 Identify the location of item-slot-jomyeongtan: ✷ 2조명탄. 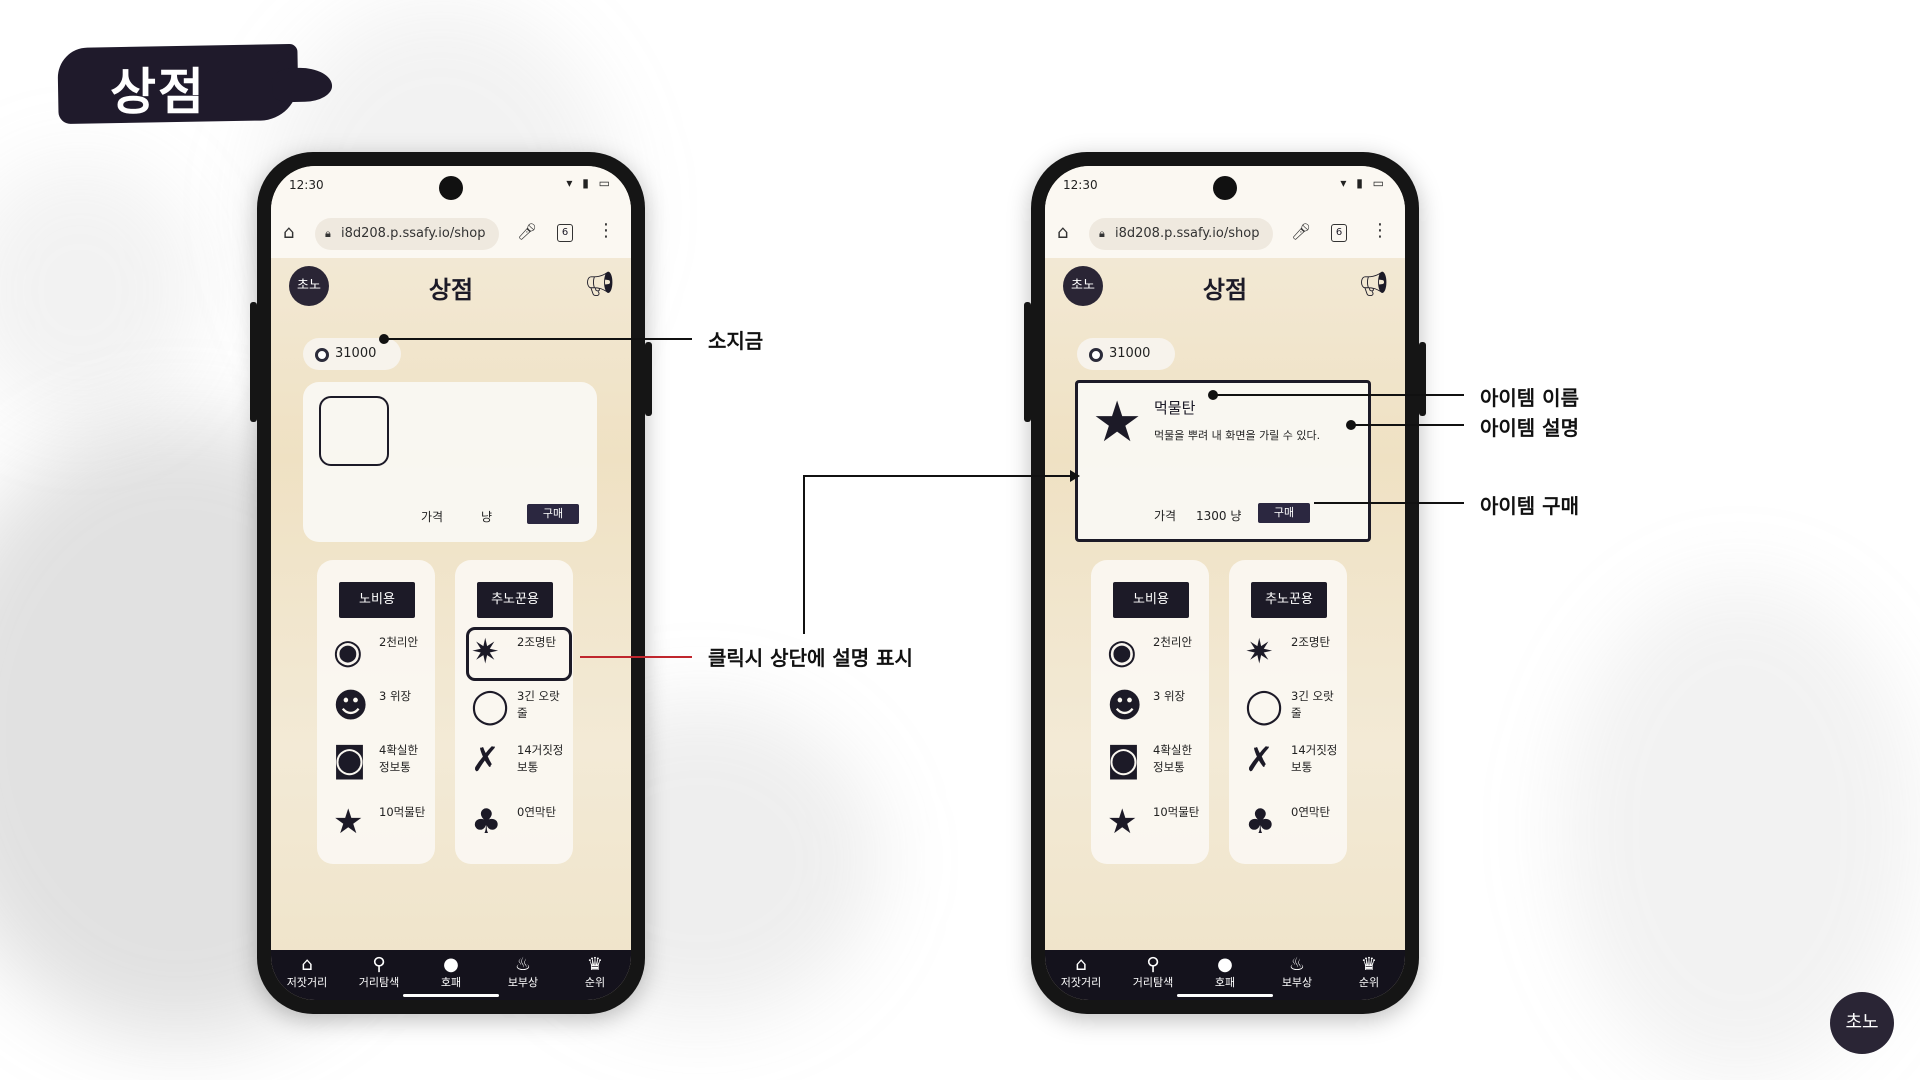
(1293, 654).